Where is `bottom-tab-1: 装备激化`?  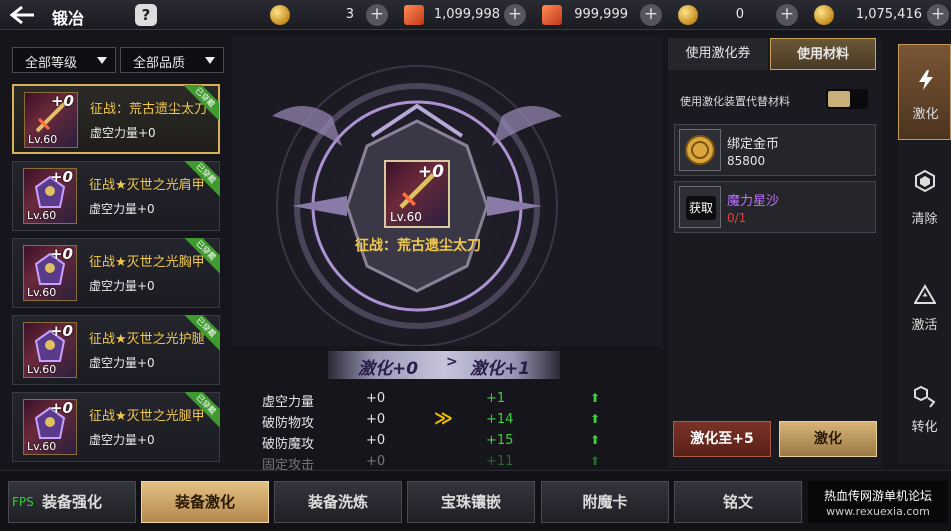 bottom-tab-1: 装备激化 is located at coordinates (205, 502).